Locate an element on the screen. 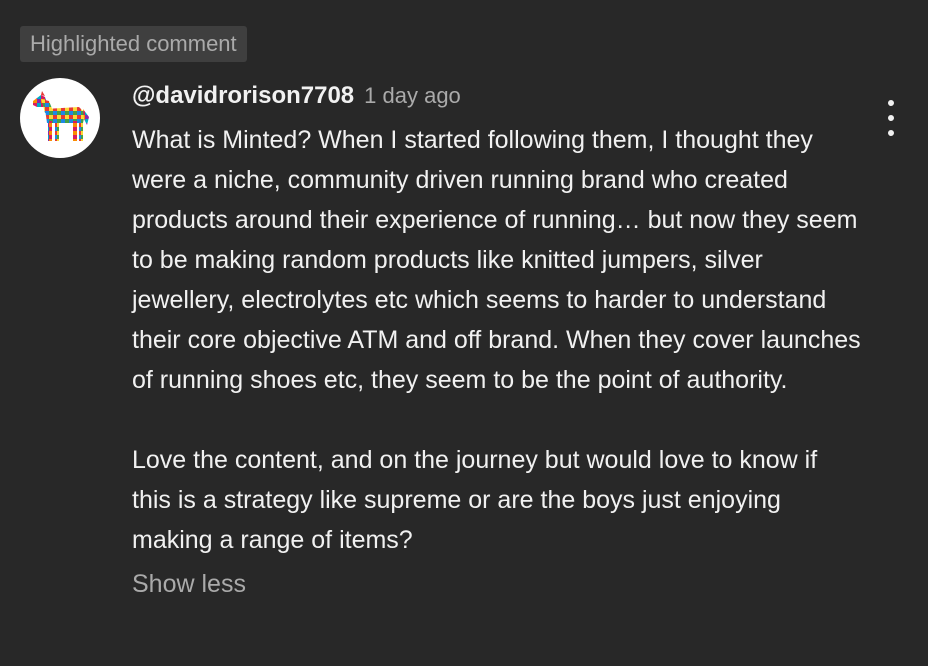  highlighted-comment-badge: Highlighted comment is located at coordinates (133, 44).